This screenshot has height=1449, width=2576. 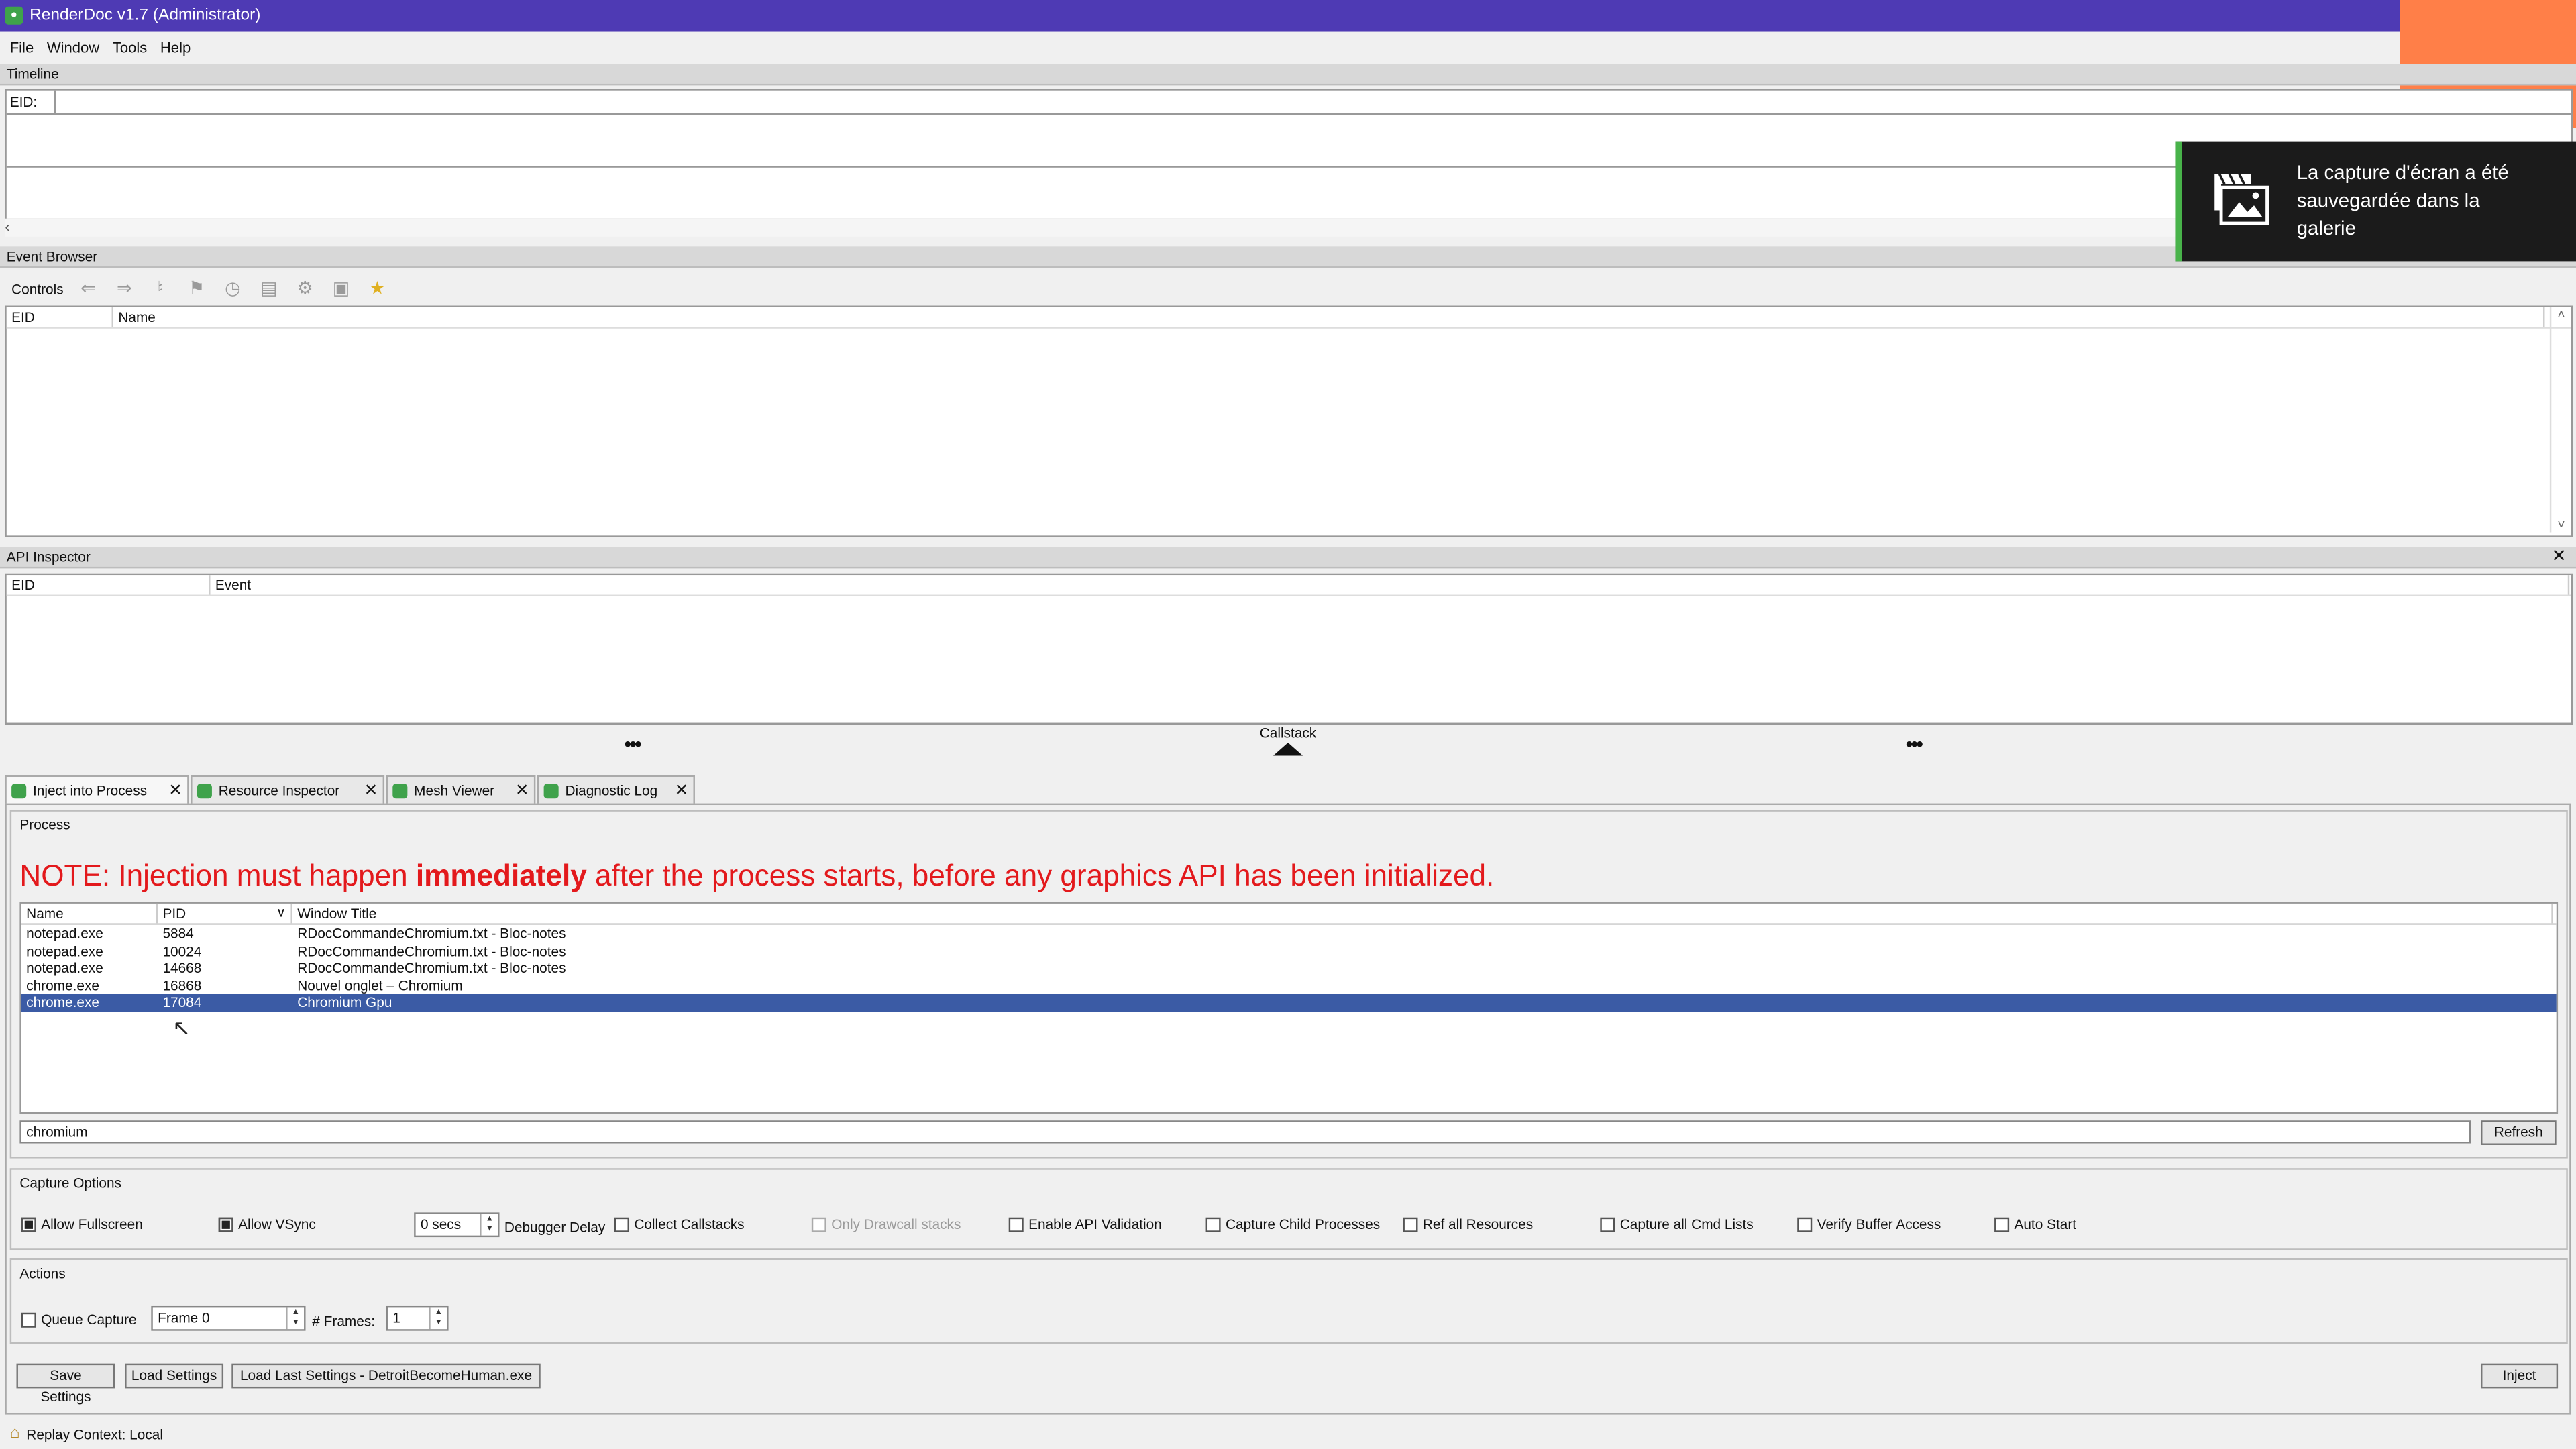 I want to click on splitter-handle-left: •••, so click(x=633, y=744).